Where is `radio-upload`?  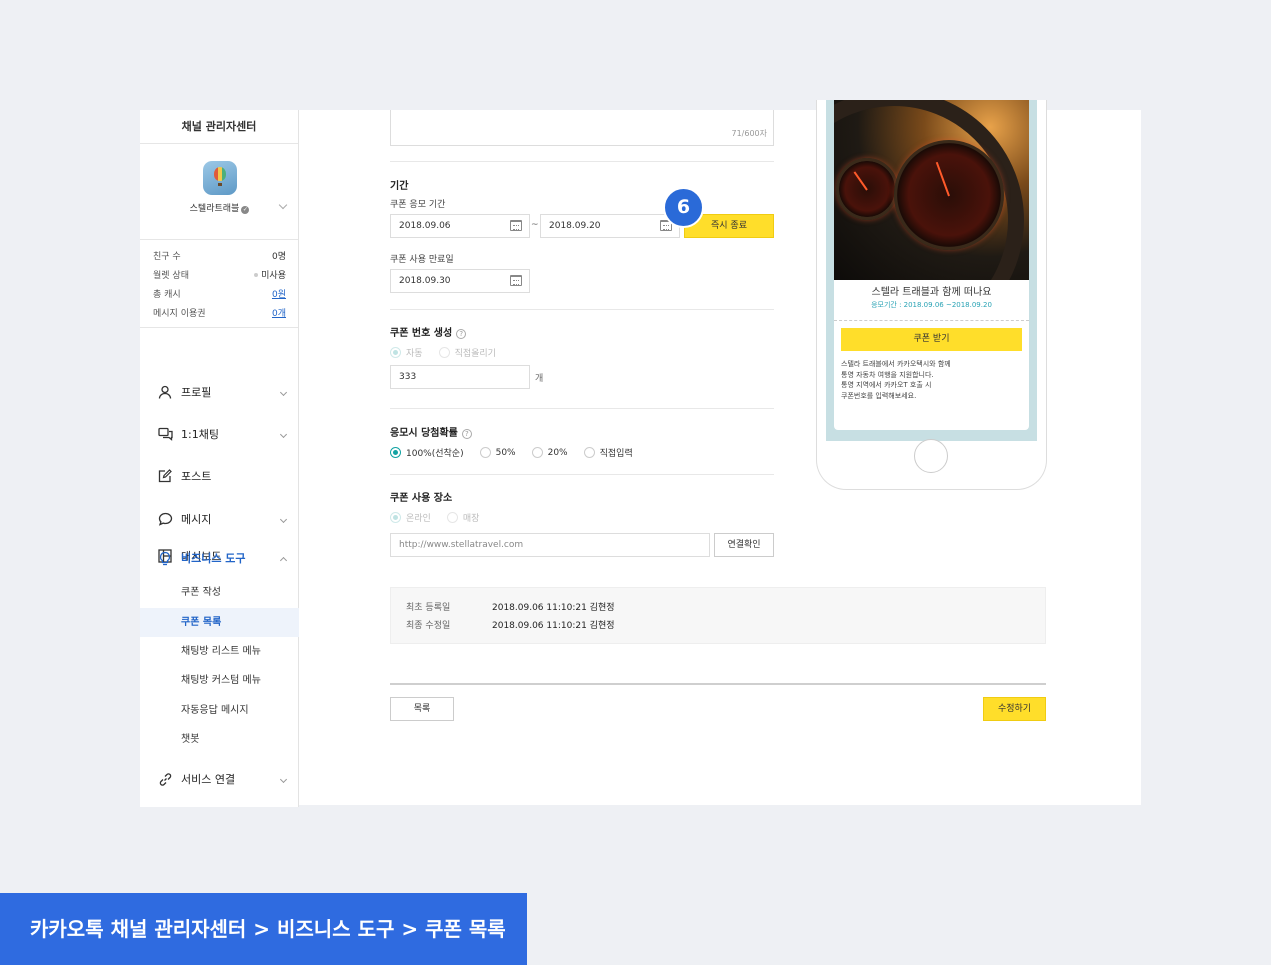
radio-upload is located at coordinates (444, 352).